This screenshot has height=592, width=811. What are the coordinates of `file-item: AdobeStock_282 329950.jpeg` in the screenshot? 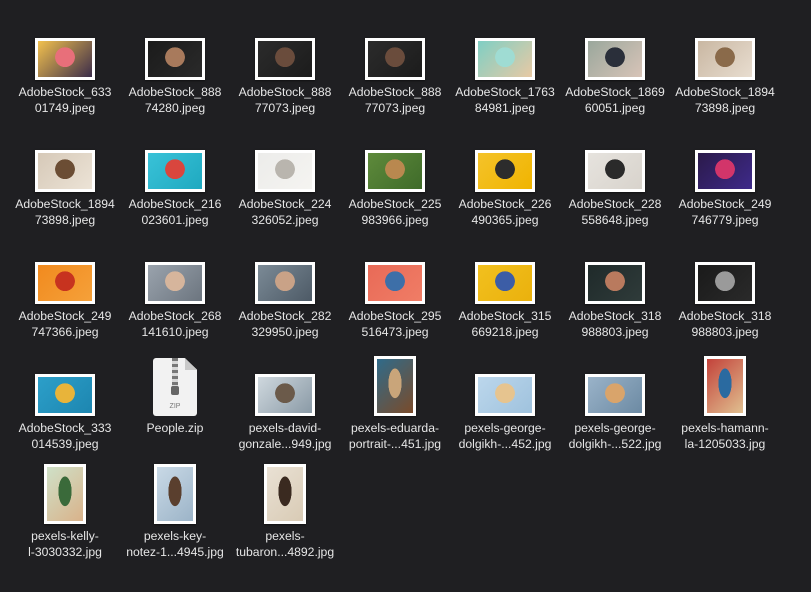 It's located at (285, 296).